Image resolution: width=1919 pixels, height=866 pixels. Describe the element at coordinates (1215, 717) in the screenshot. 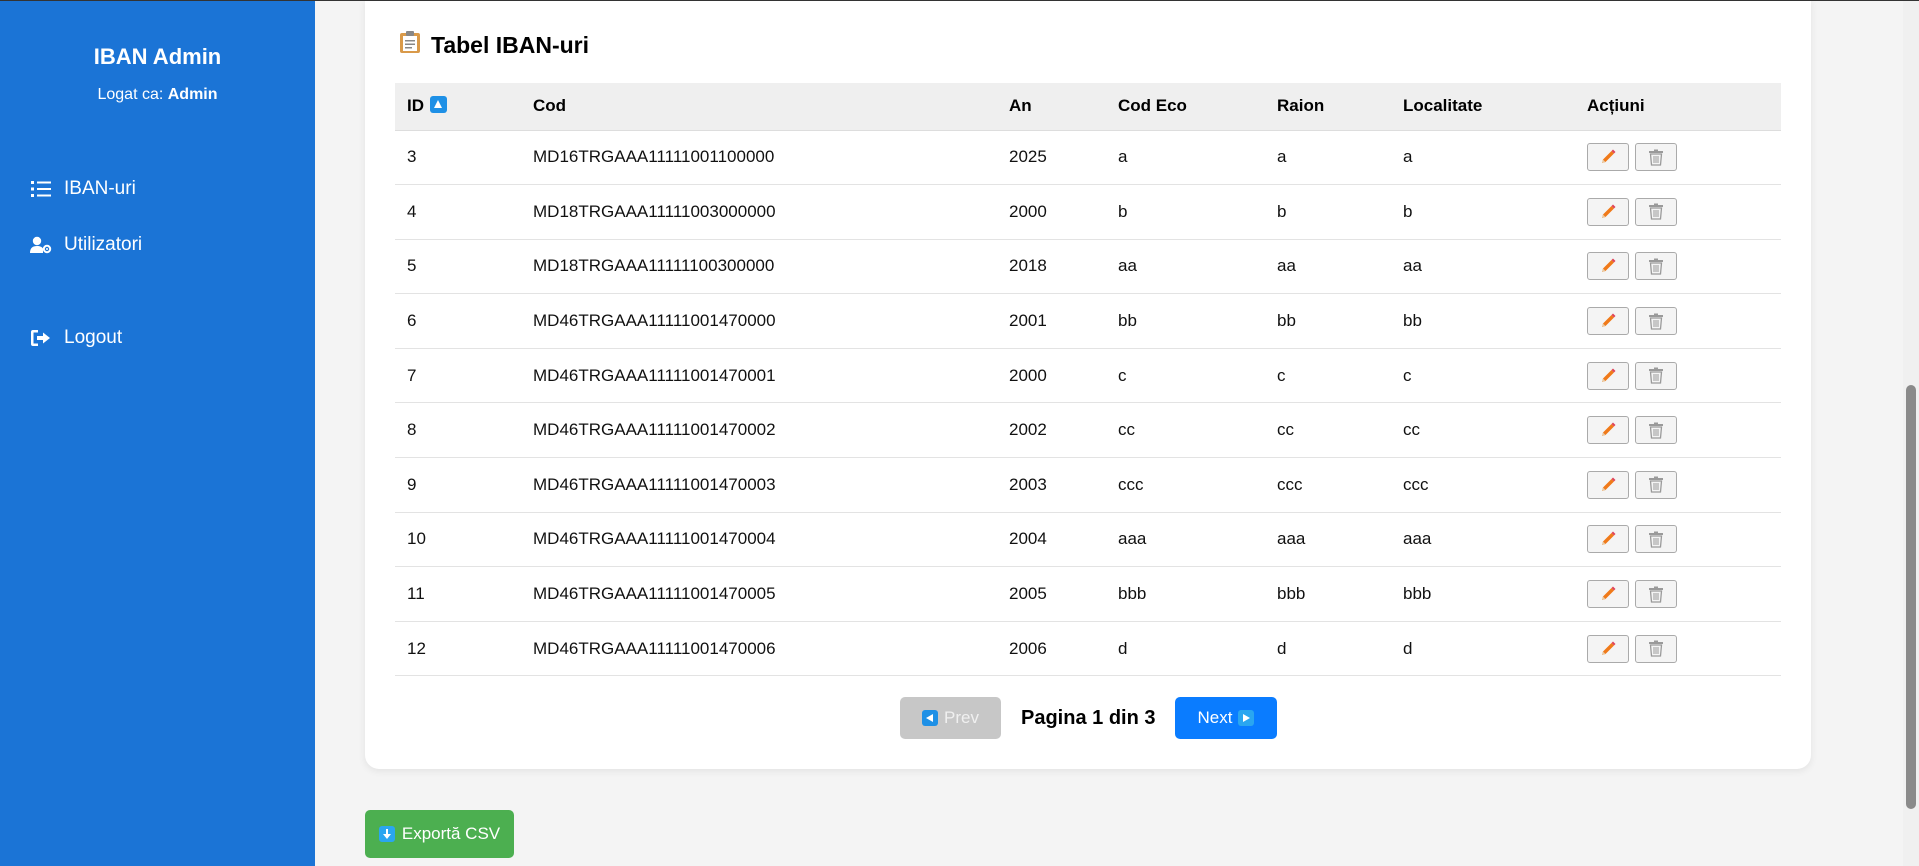

I see `next-label: Next` at that location.